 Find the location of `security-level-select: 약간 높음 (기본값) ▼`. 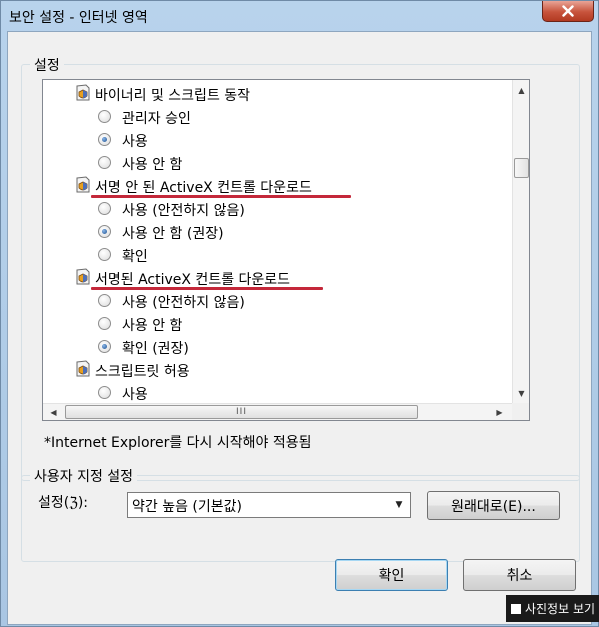

security-level-select: 약간 높음 (기본값) ▼ is located at coordinates (269, 505).